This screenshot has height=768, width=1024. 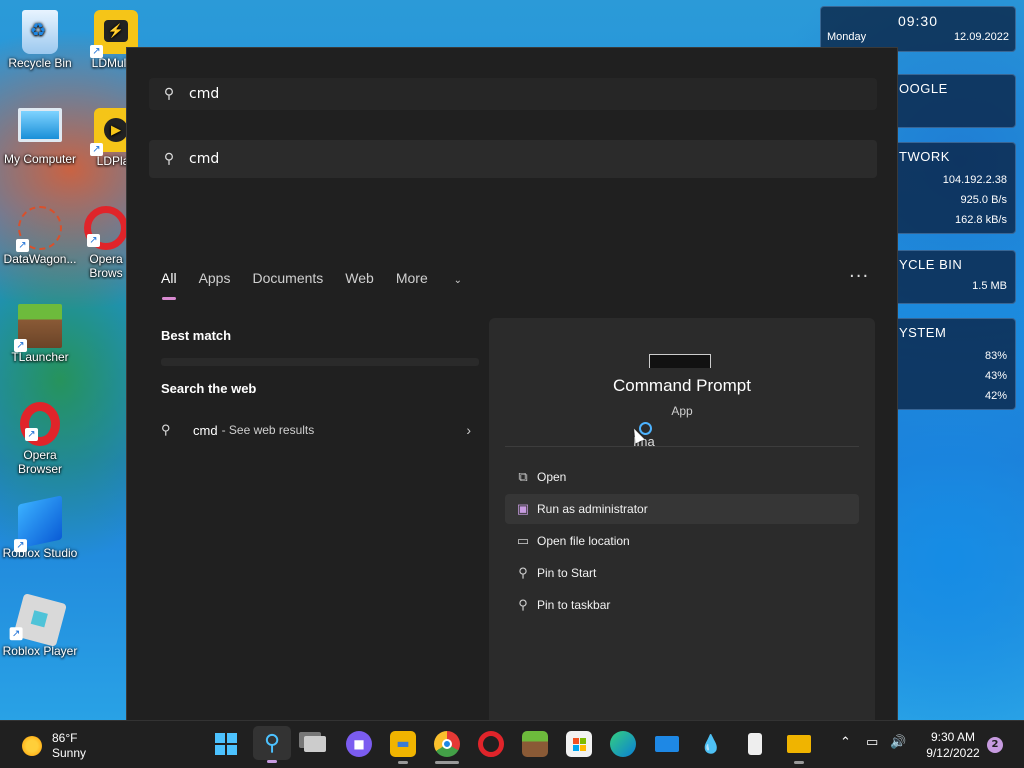 What do you see at coordinates (333, 285) in the screenshot?
I see `search-filter-tabs: All Apps Documents Web More ⌄` at bounding box center [333, 285].